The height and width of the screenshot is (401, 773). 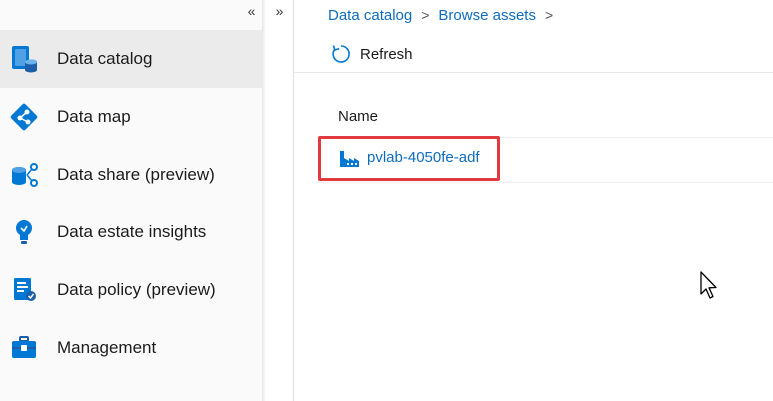 I want to click on nav-label-data-share: Data share (preview), so click(x=136, y=174).